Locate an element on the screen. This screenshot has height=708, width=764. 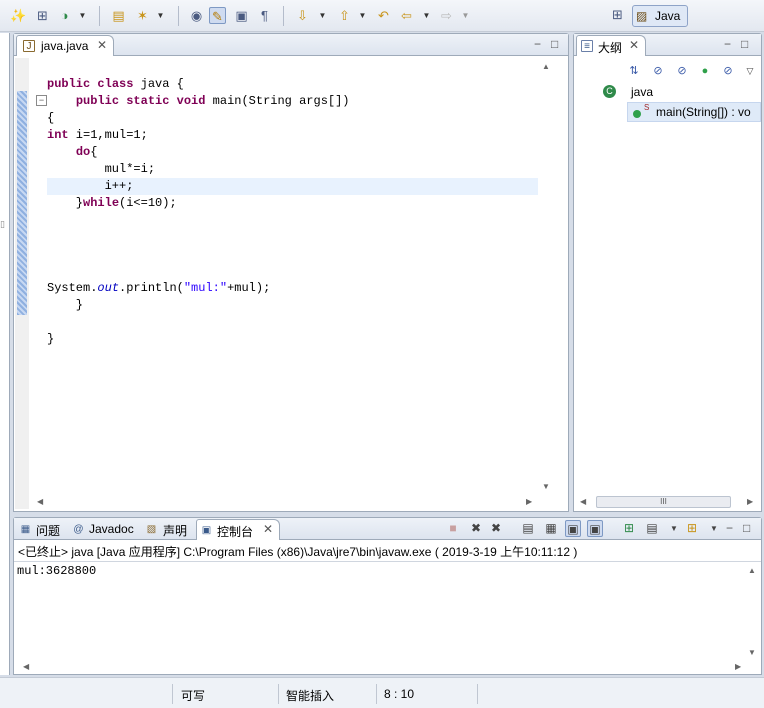
tab-label: Javadoc is located at coordinates (111, 529).